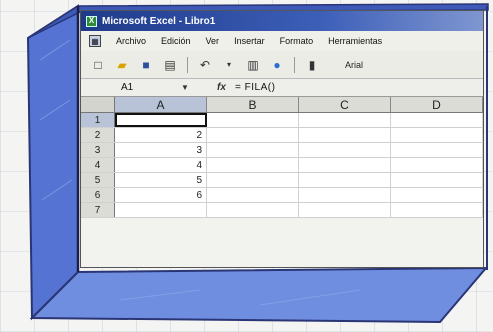  Describe the element at coordinates (170, 65) in the screenshot. I see `print-icon: ▤` at that location.